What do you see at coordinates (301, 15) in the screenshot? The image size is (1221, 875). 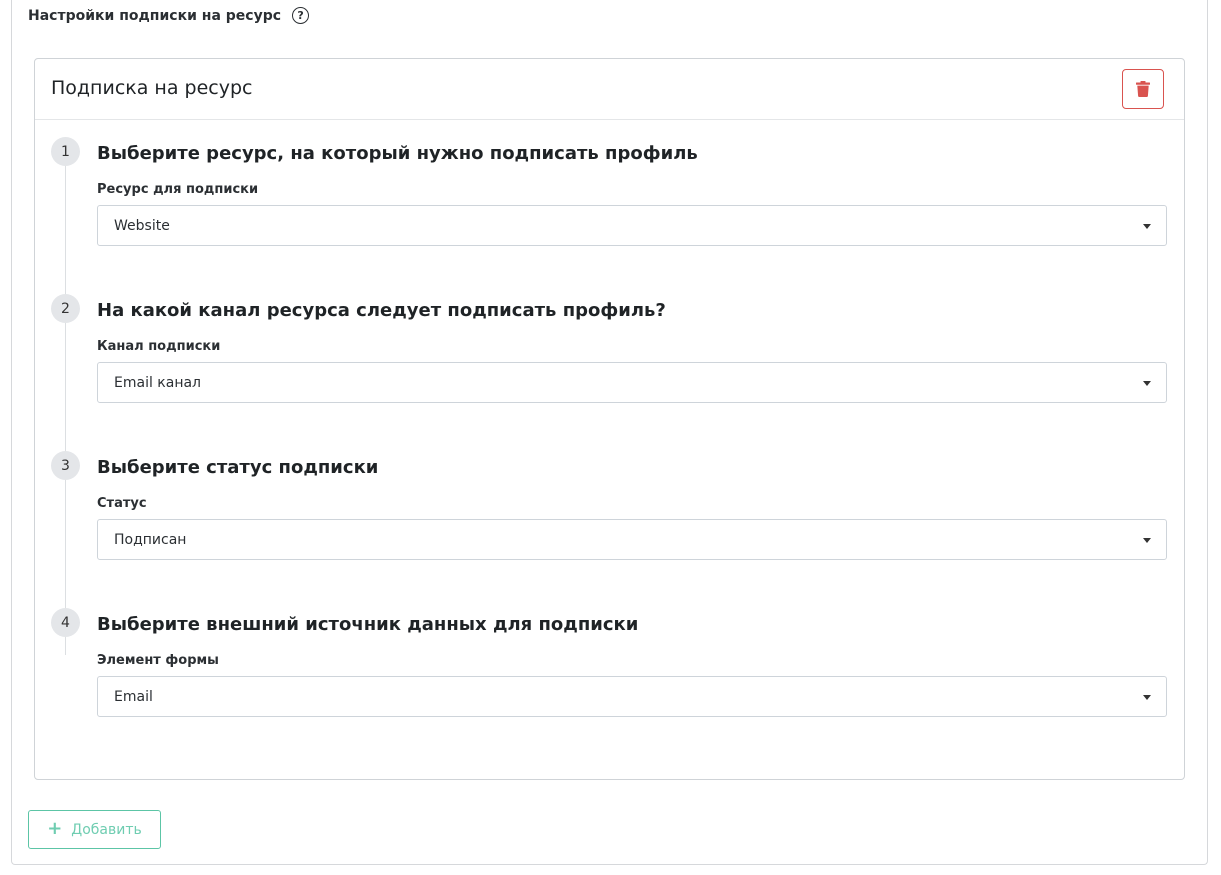 I see `question-circle-icon: ?` at bounding box center [301, 15].